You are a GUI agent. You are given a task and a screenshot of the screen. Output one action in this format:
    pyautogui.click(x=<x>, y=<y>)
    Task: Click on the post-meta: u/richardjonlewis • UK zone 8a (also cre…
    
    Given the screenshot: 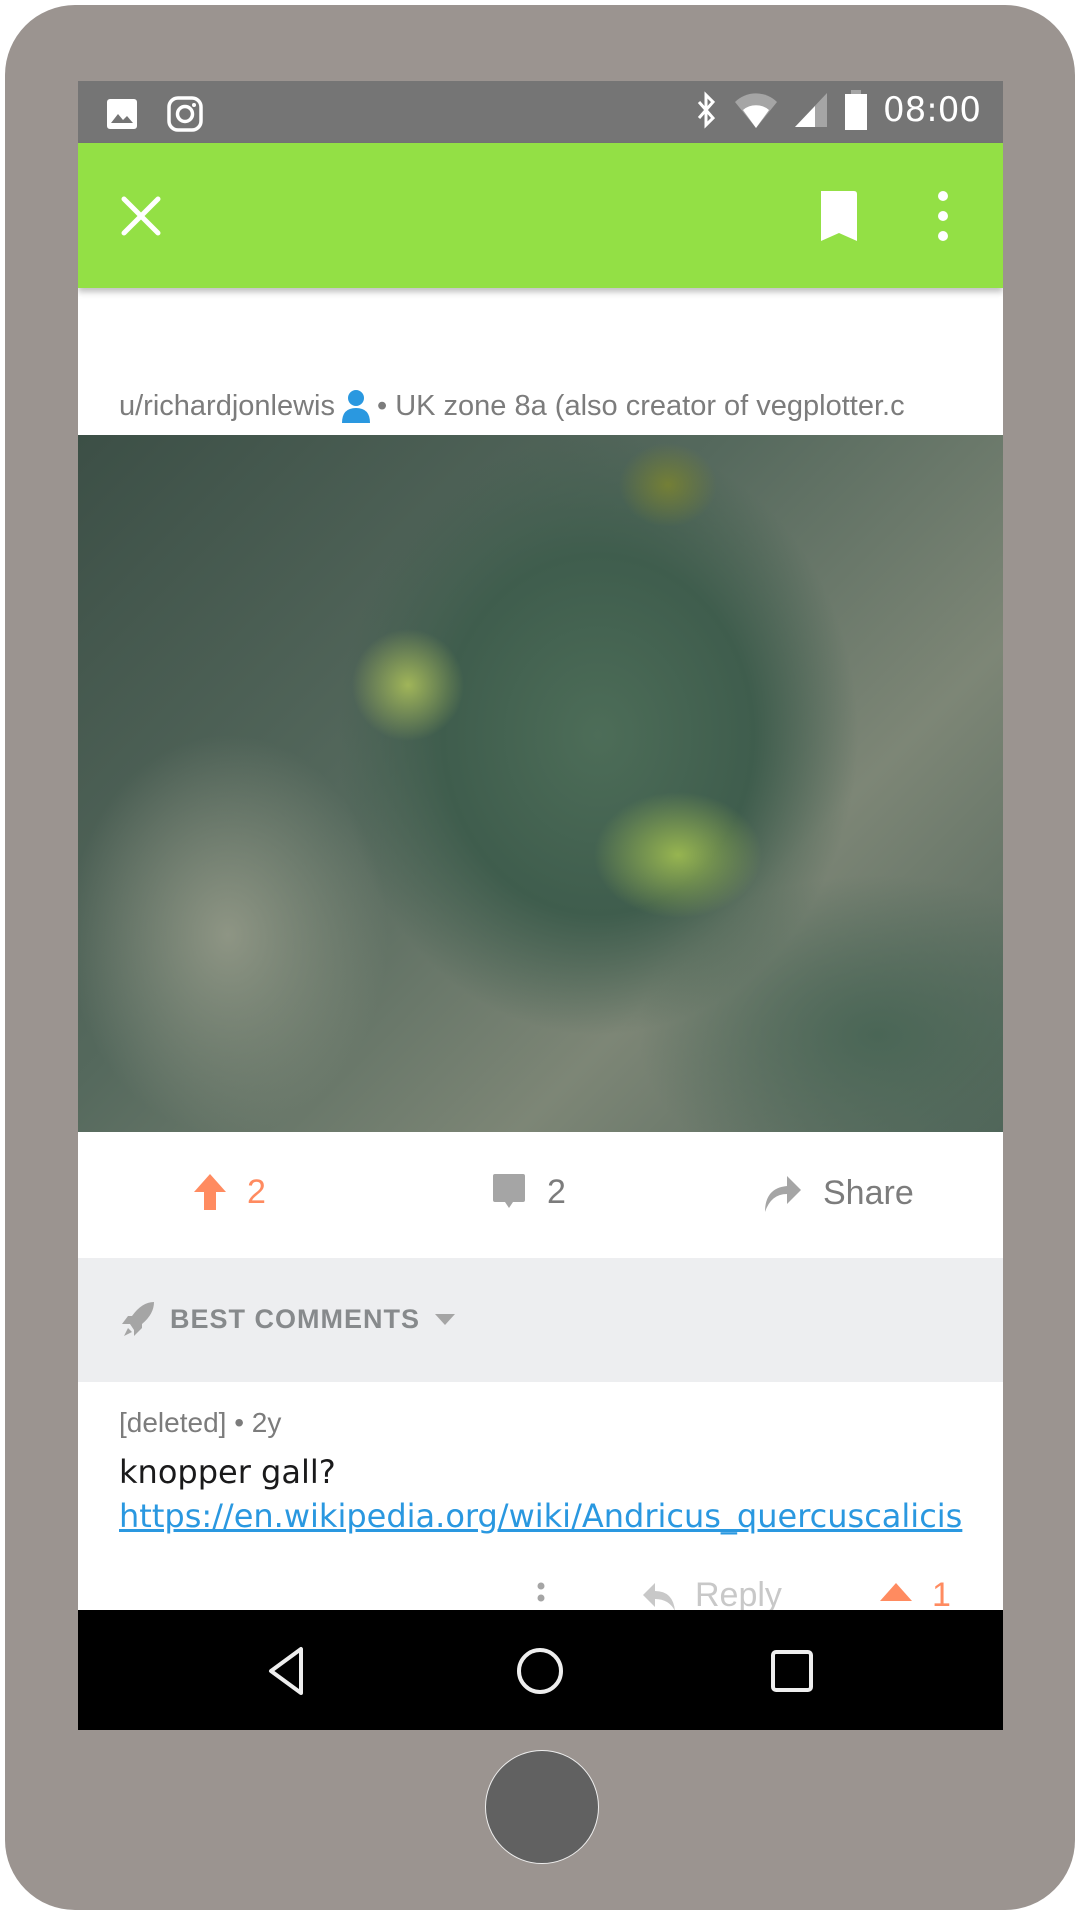 What is the action you would take?
    pyautogui.click(x=512, y=406)
    